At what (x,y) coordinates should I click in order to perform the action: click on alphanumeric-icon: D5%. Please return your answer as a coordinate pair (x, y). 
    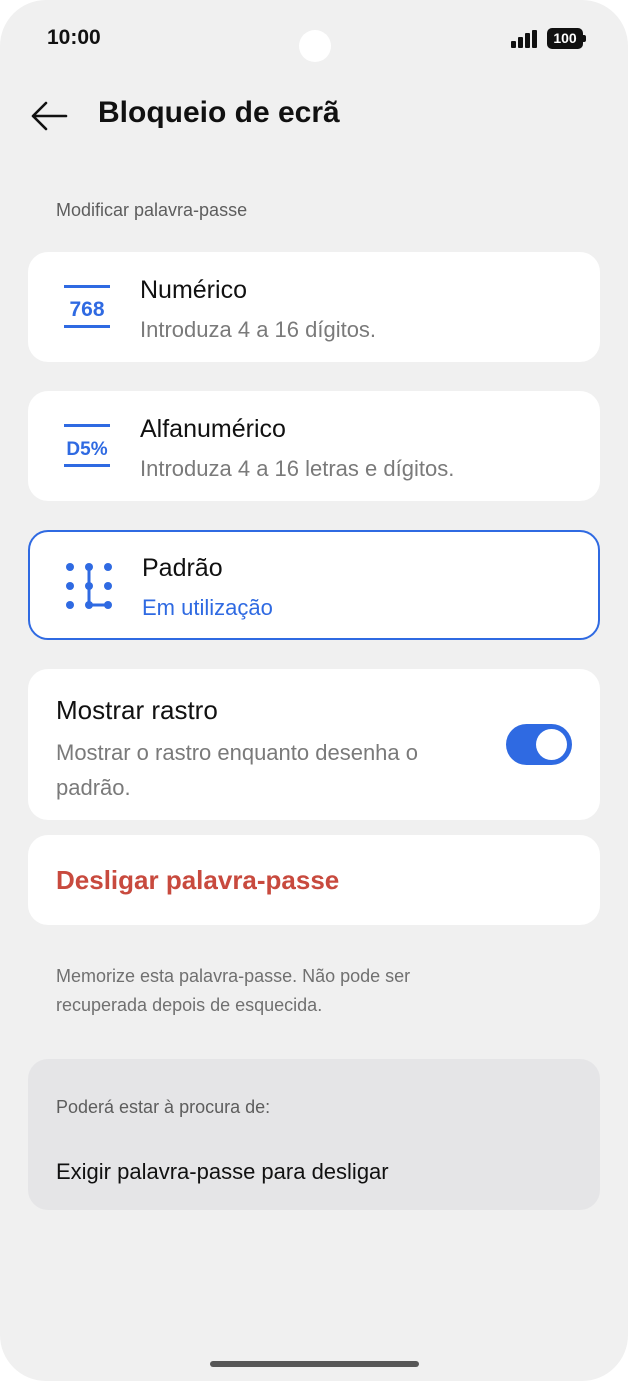
    Looking at the image, I should click on (87, 446).